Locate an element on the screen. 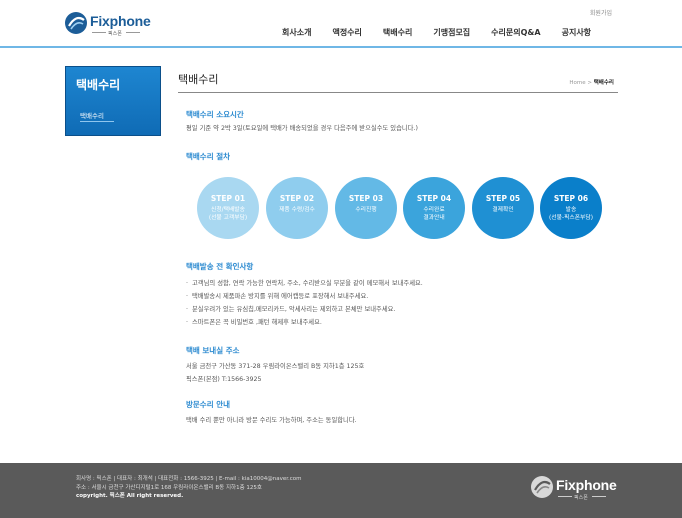 This screenshot has height=518, width=682. nav-item-qna: 수리문의Q&A is located at coordinates (515, 32).